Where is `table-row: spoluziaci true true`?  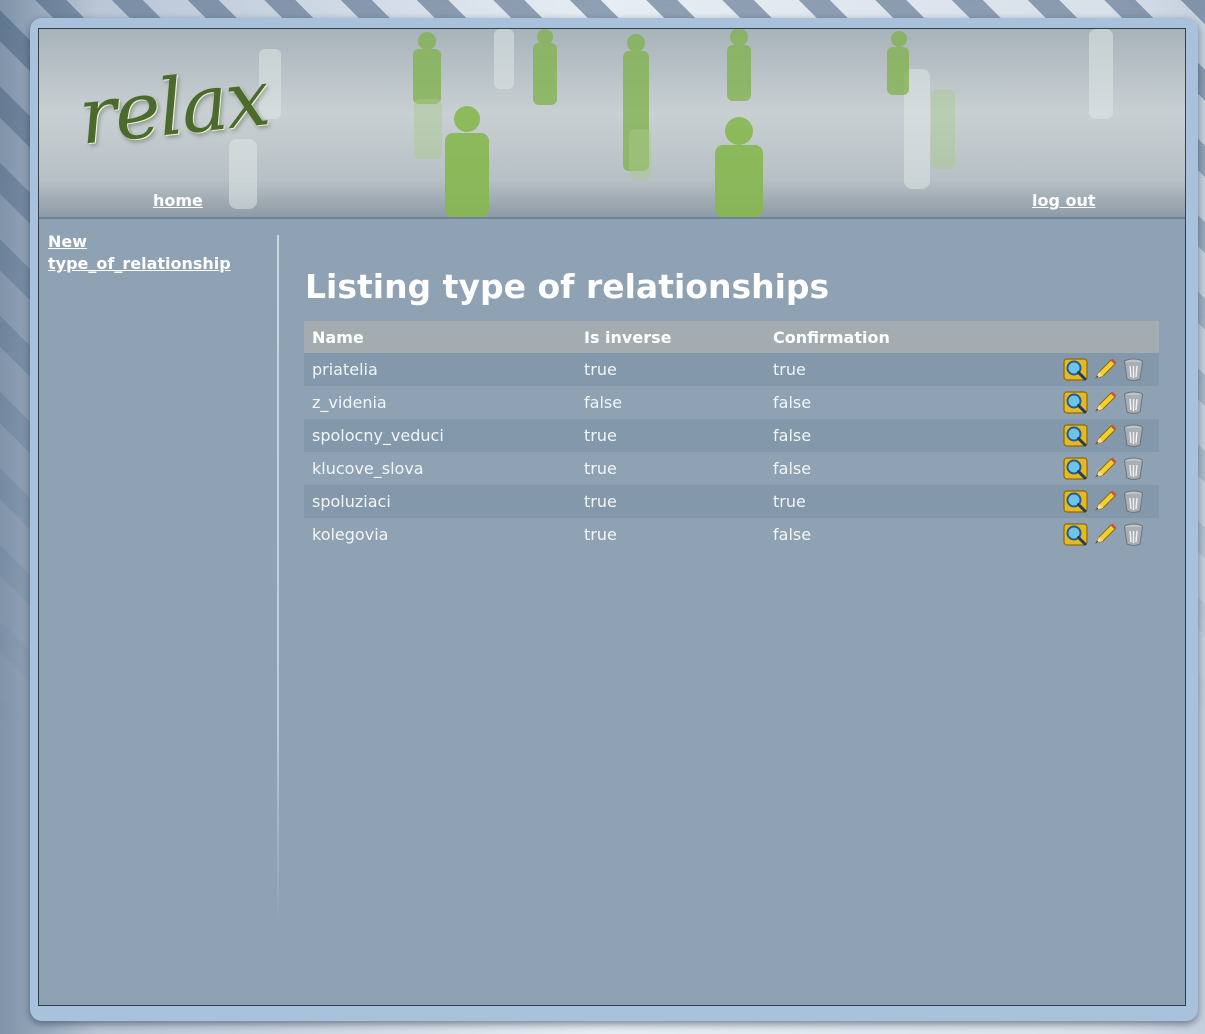
table-row: spoluziaci true true is located at coordinates (731, 501).